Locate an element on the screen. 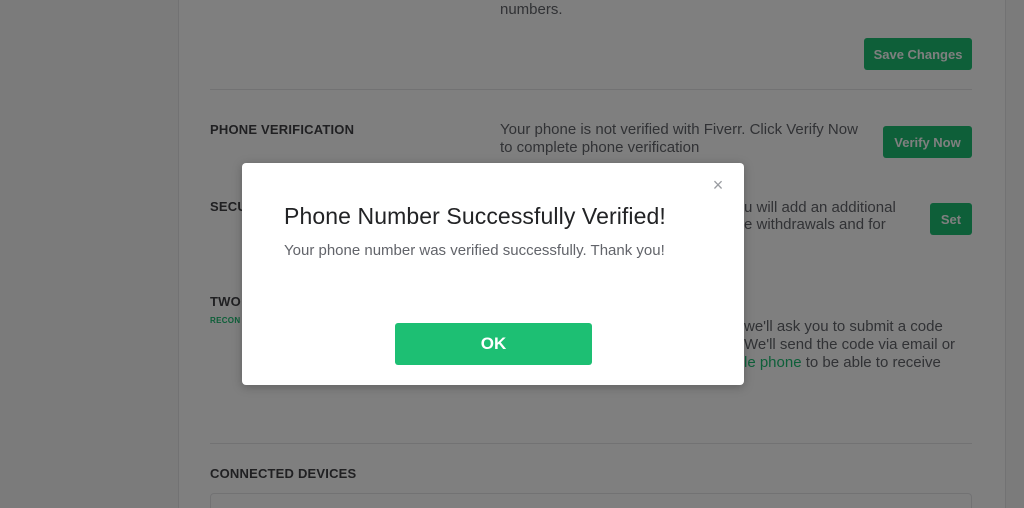 Image resolution: width=1024 pixels, height=508 pixels. ok-button: OK is located at coordinates (493, 344).